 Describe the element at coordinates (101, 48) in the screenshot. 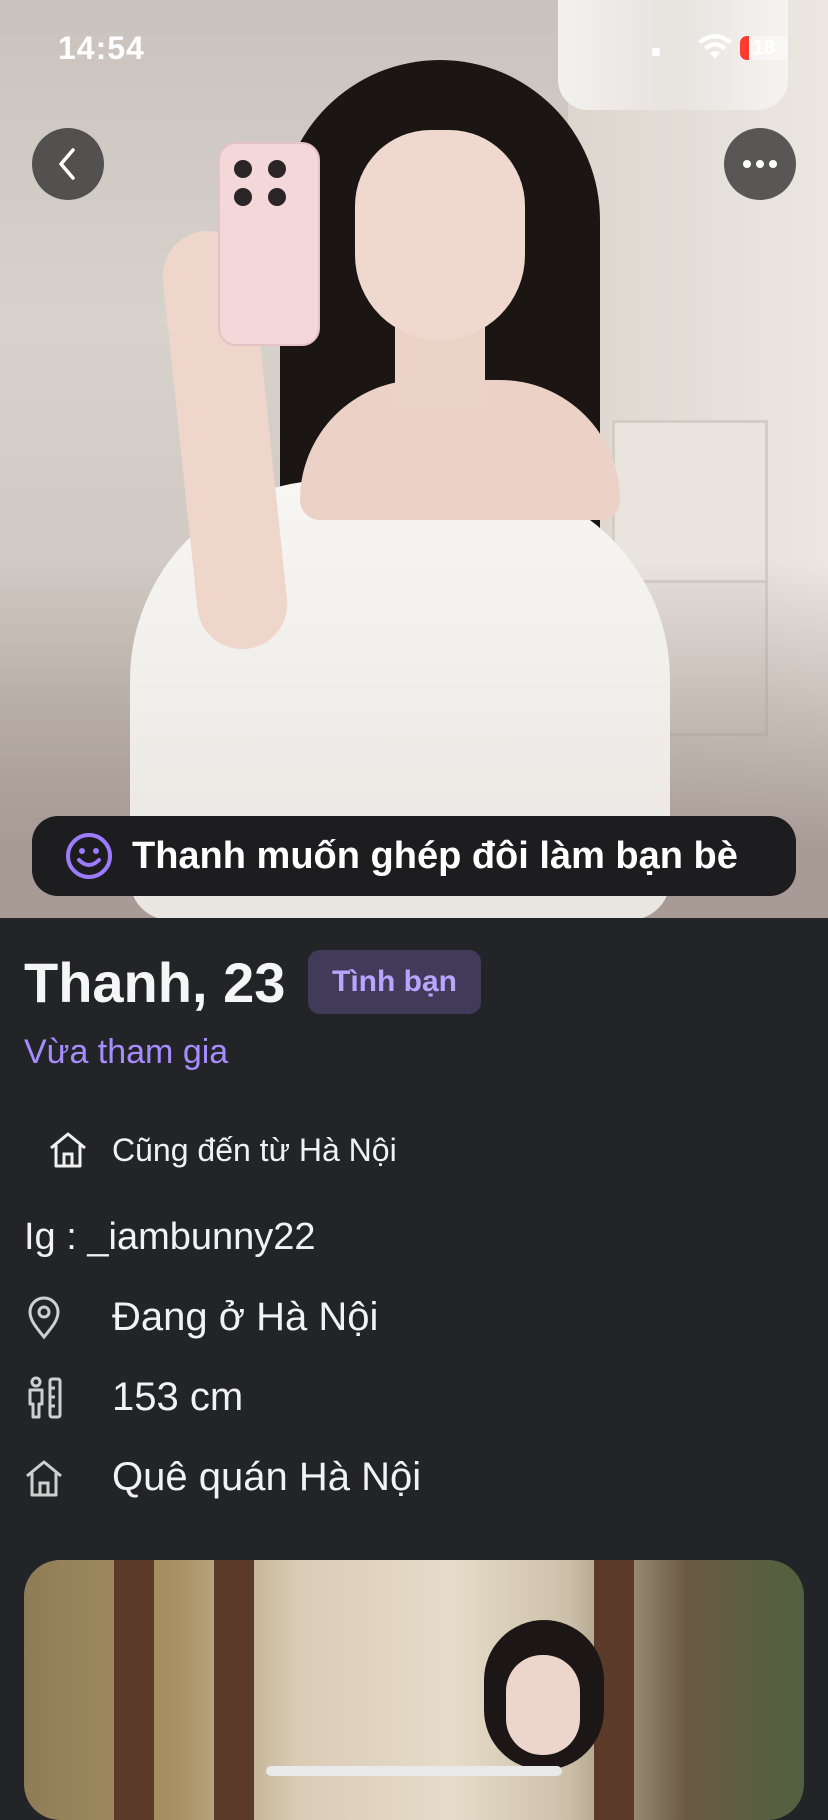

I see `status-time: 14:54` at that location.